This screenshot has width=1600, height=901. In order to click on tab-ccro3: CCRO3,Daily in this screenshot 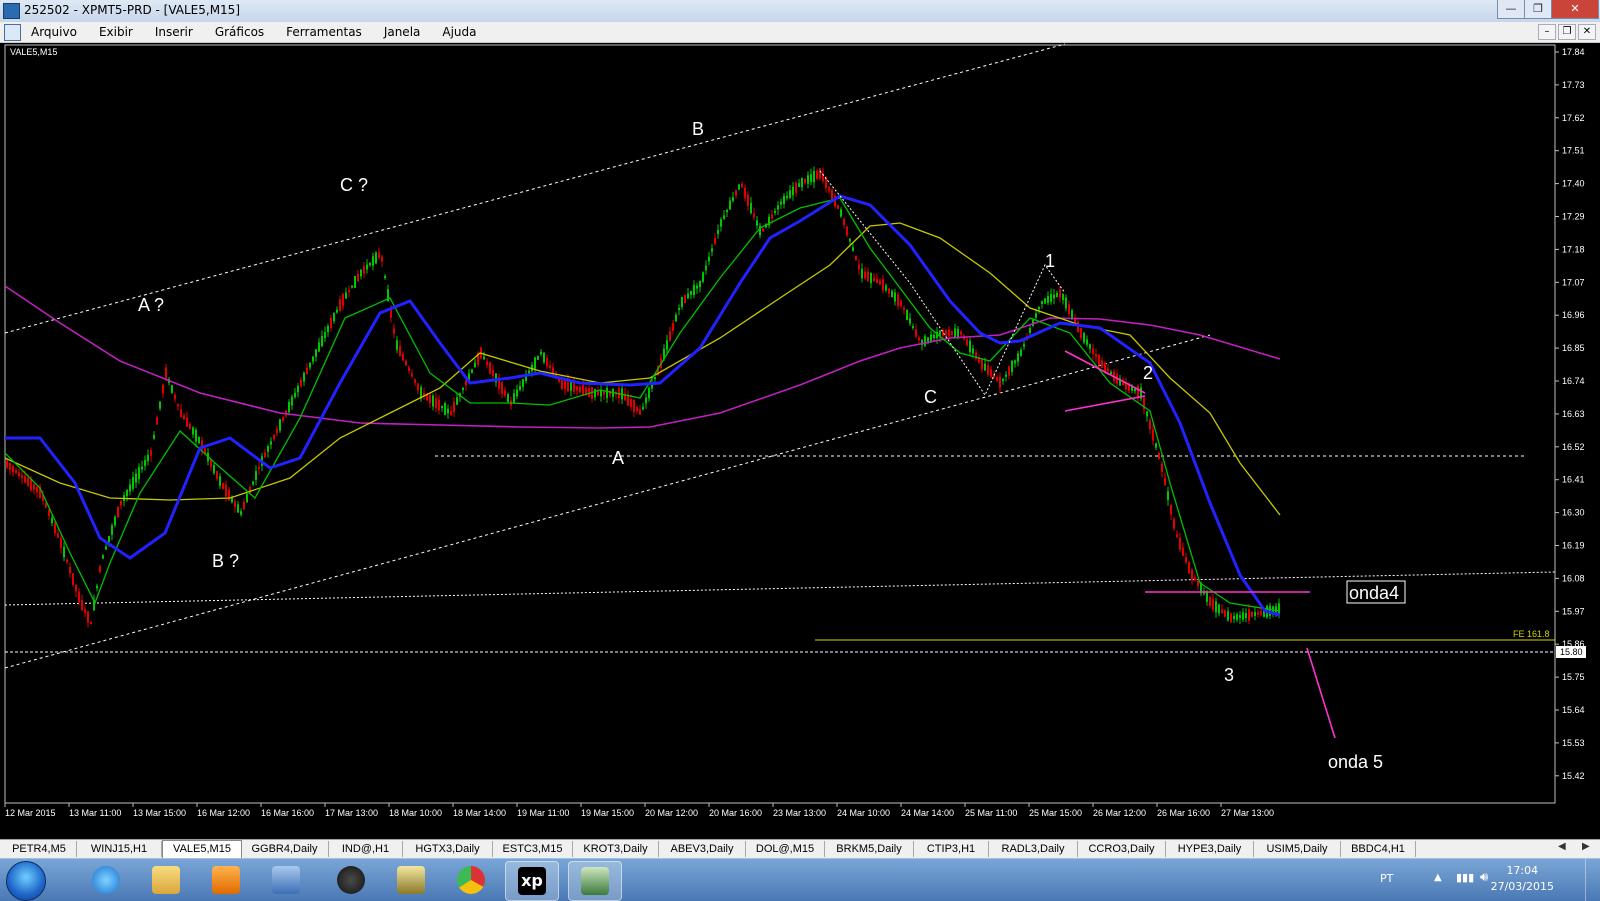, I will do `click(1122, 849)`.